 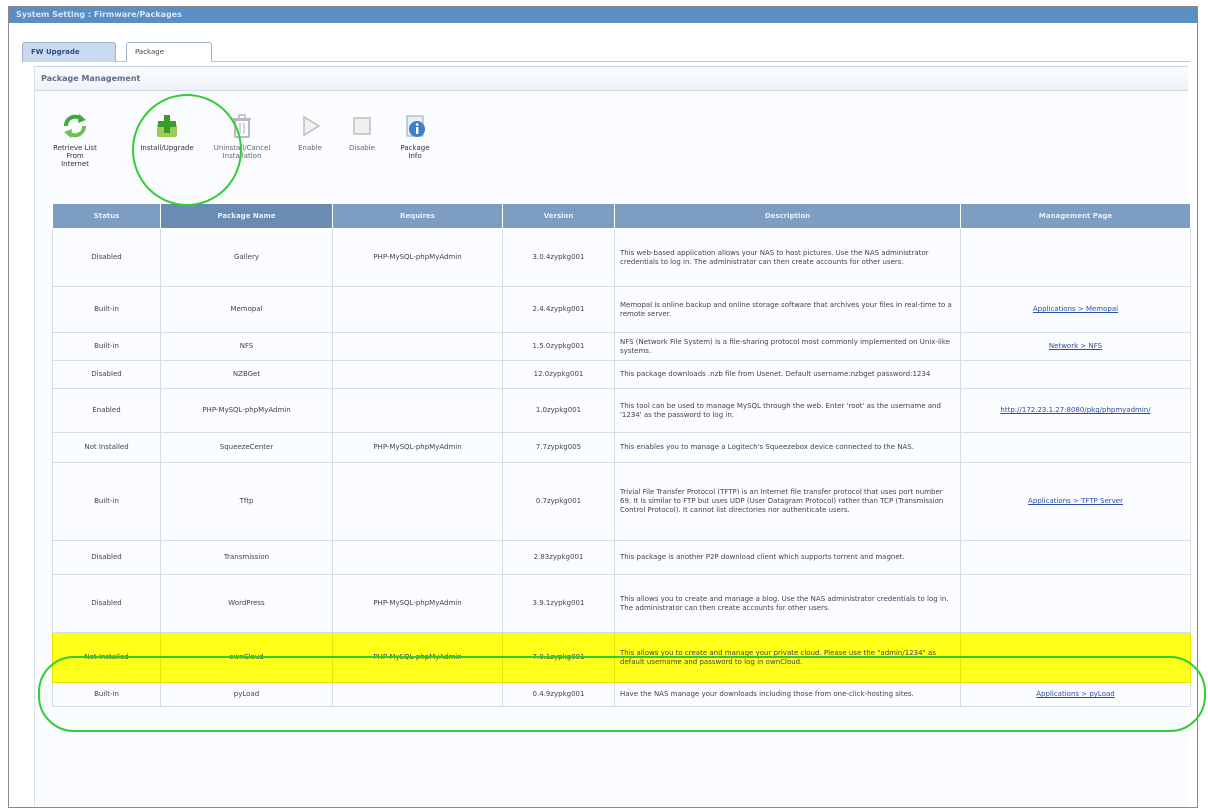 I want to click on install-icon, so click(x=167, y=126).